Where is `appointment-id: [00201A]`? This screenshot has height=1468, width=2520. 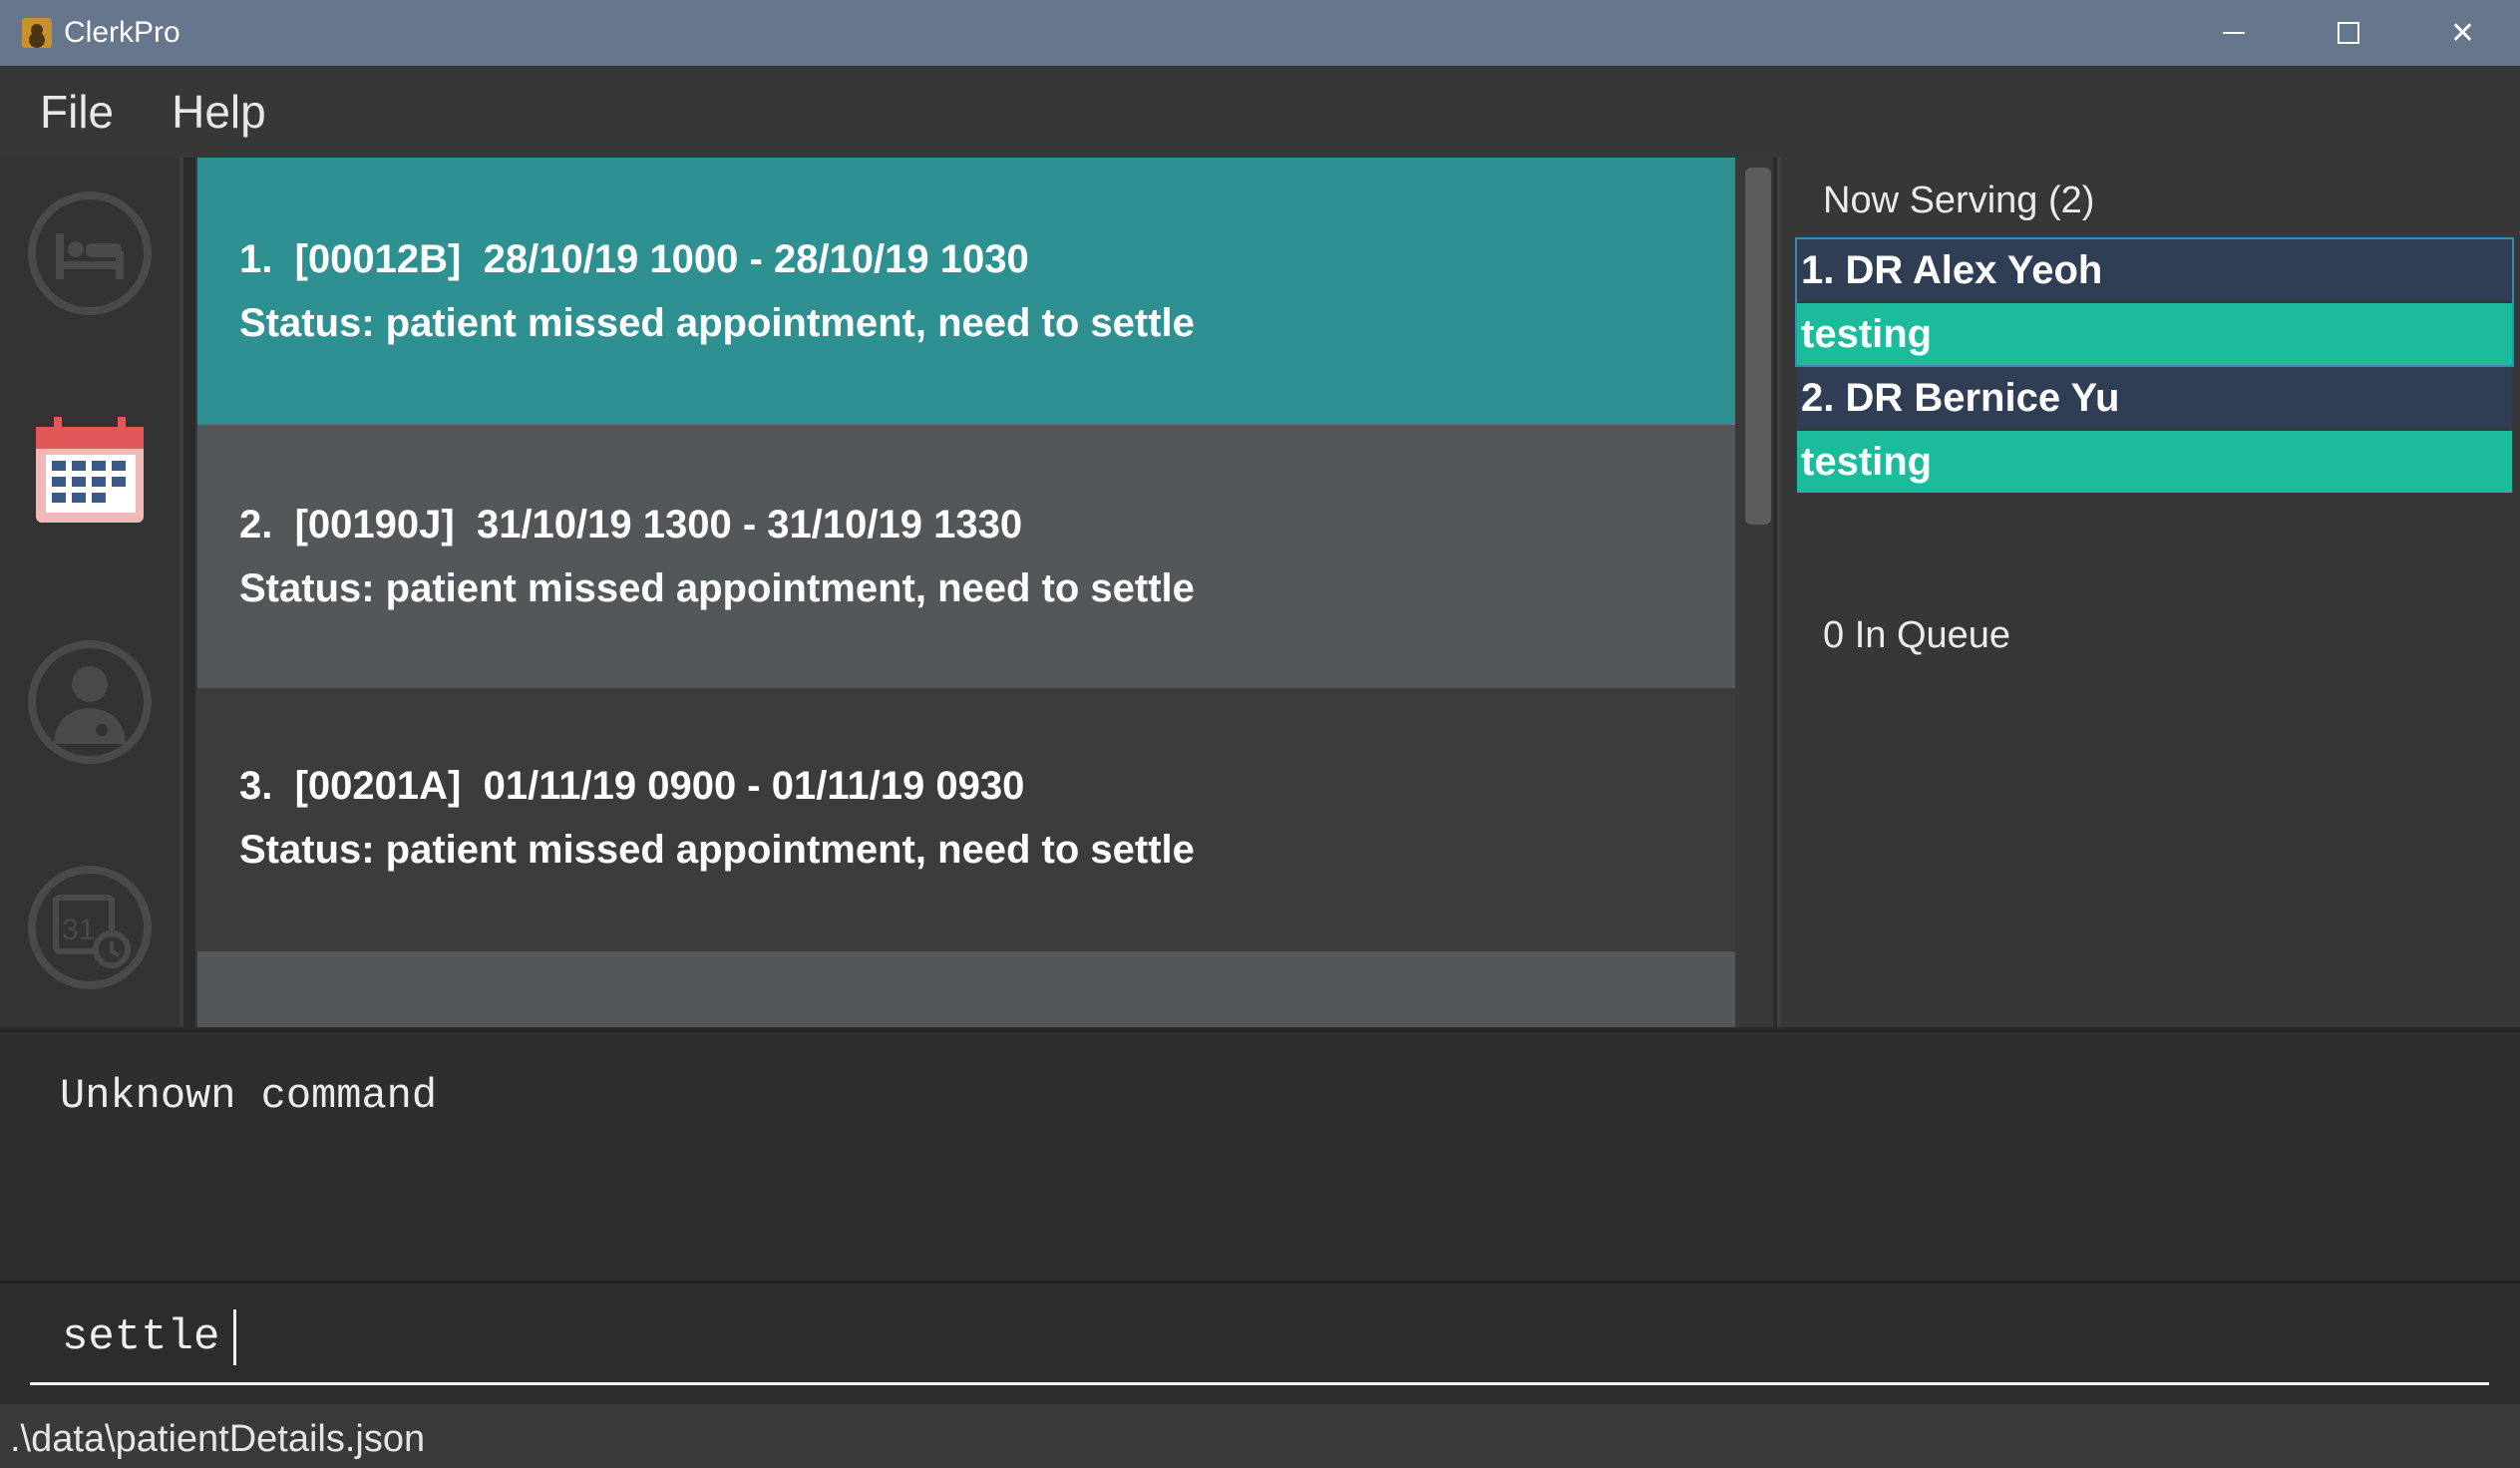 appointment-id: [00201A] is located at coordinates (378, 786).